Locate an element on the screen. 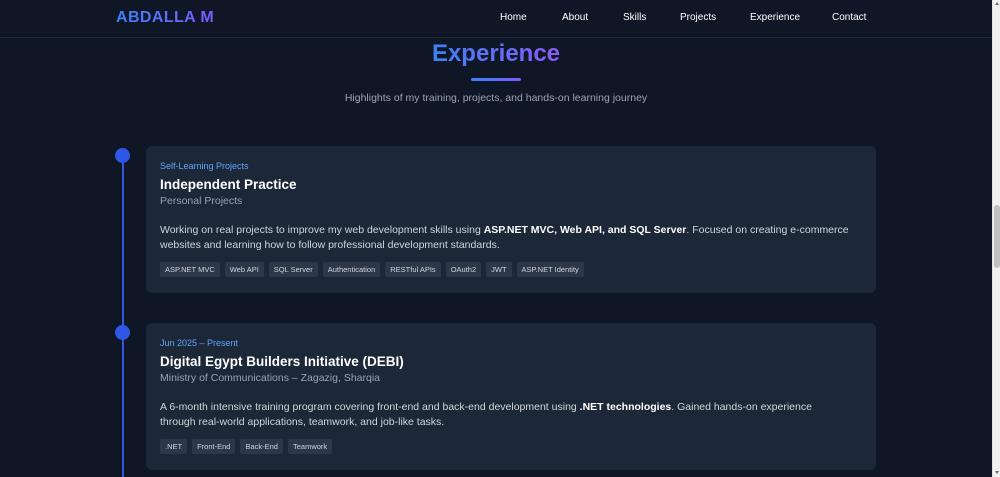 The width and height of the screenshot is (1000, 477). nav-link-experience: Experience is located at coordinates (775, 17).